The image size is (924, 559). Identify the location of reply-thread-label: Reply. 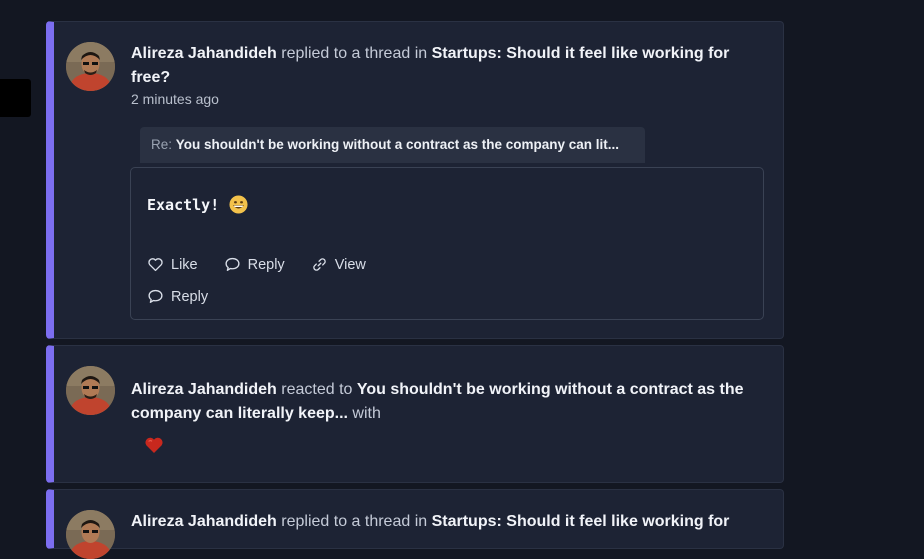
(190, 296).